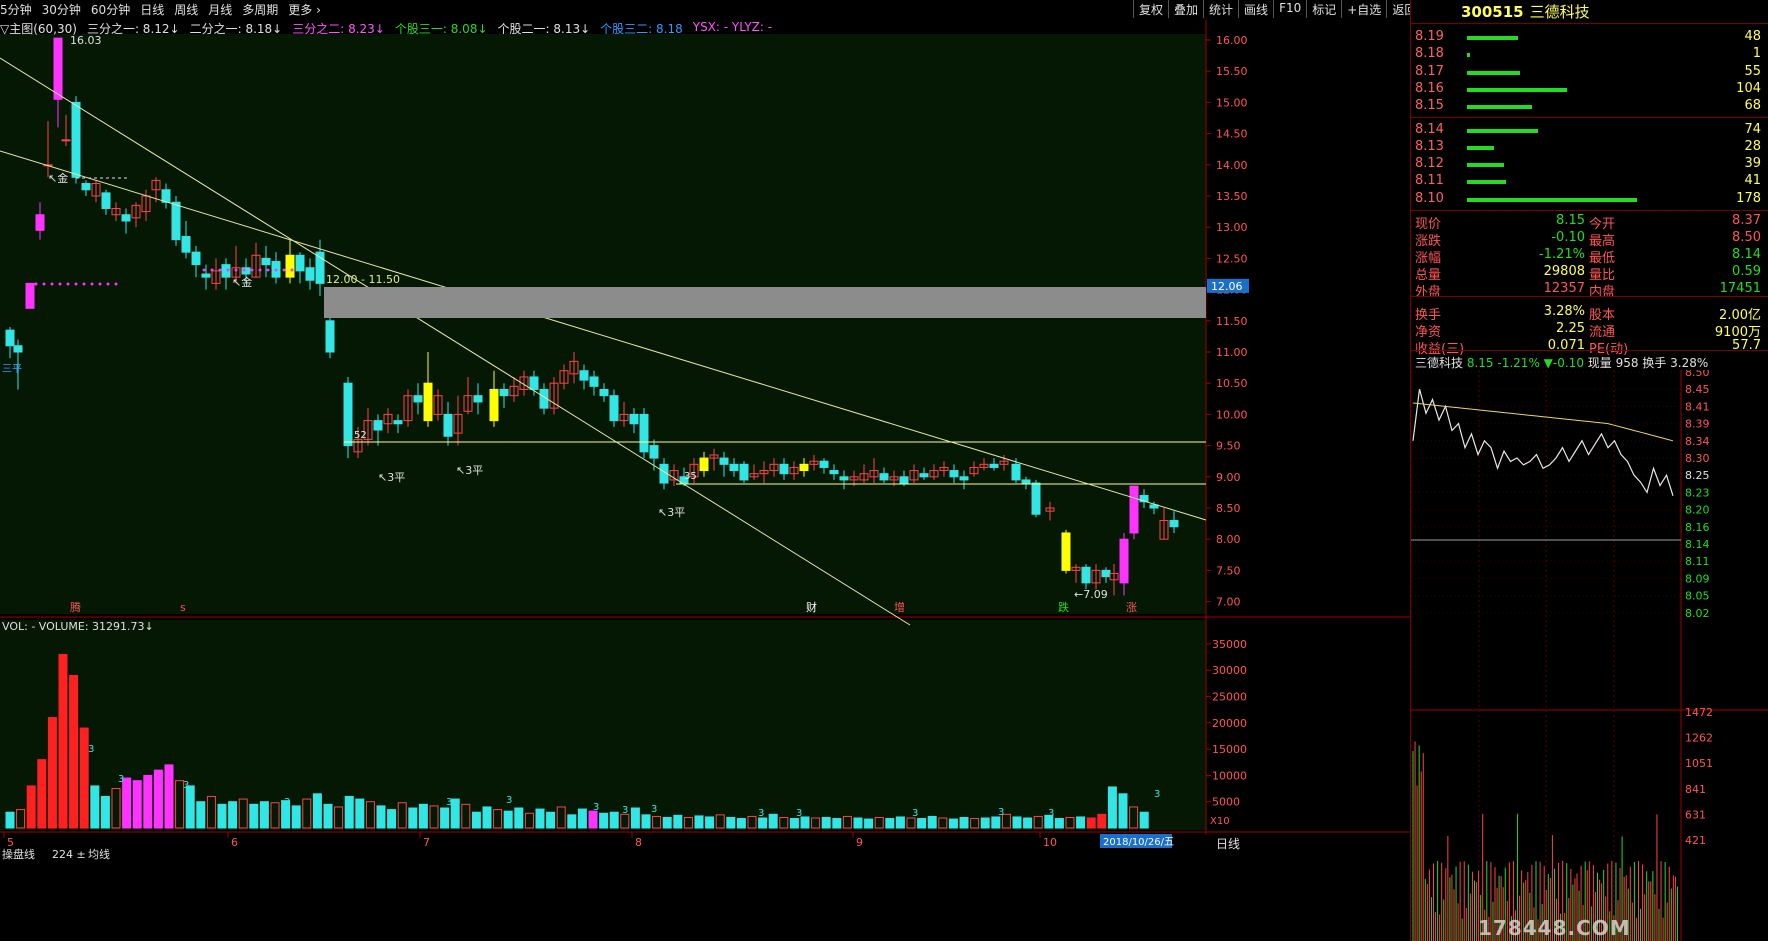  Describe the element at coordinates (1229, 775) in the screenshot. I see `volume-tick-label: 10000` at that location.